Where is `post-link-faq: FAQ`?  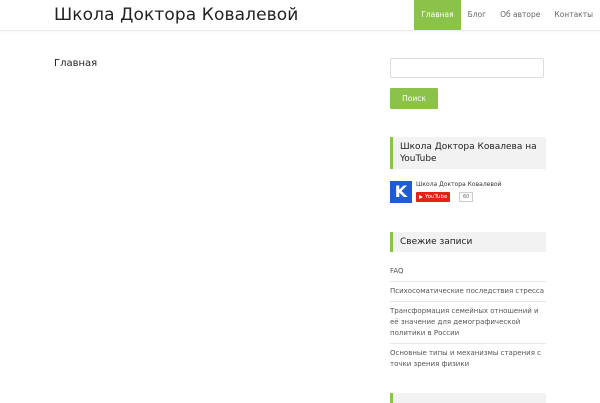 post-link-faq: FAQ is located at coordinates (468, 272).